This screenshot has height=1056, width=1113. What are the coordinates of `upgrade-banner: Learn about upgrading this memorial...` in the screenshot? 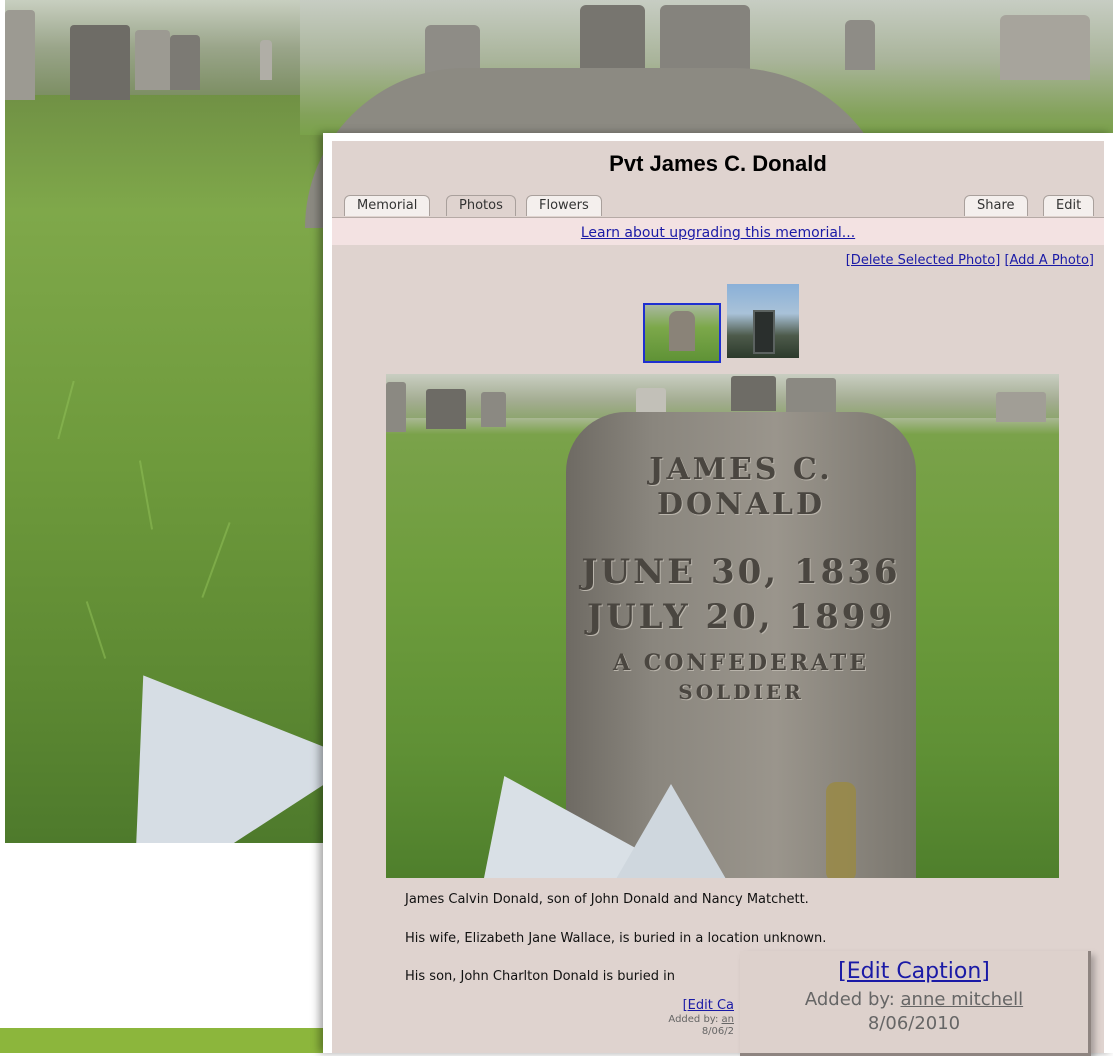 It's located at (718, 231).